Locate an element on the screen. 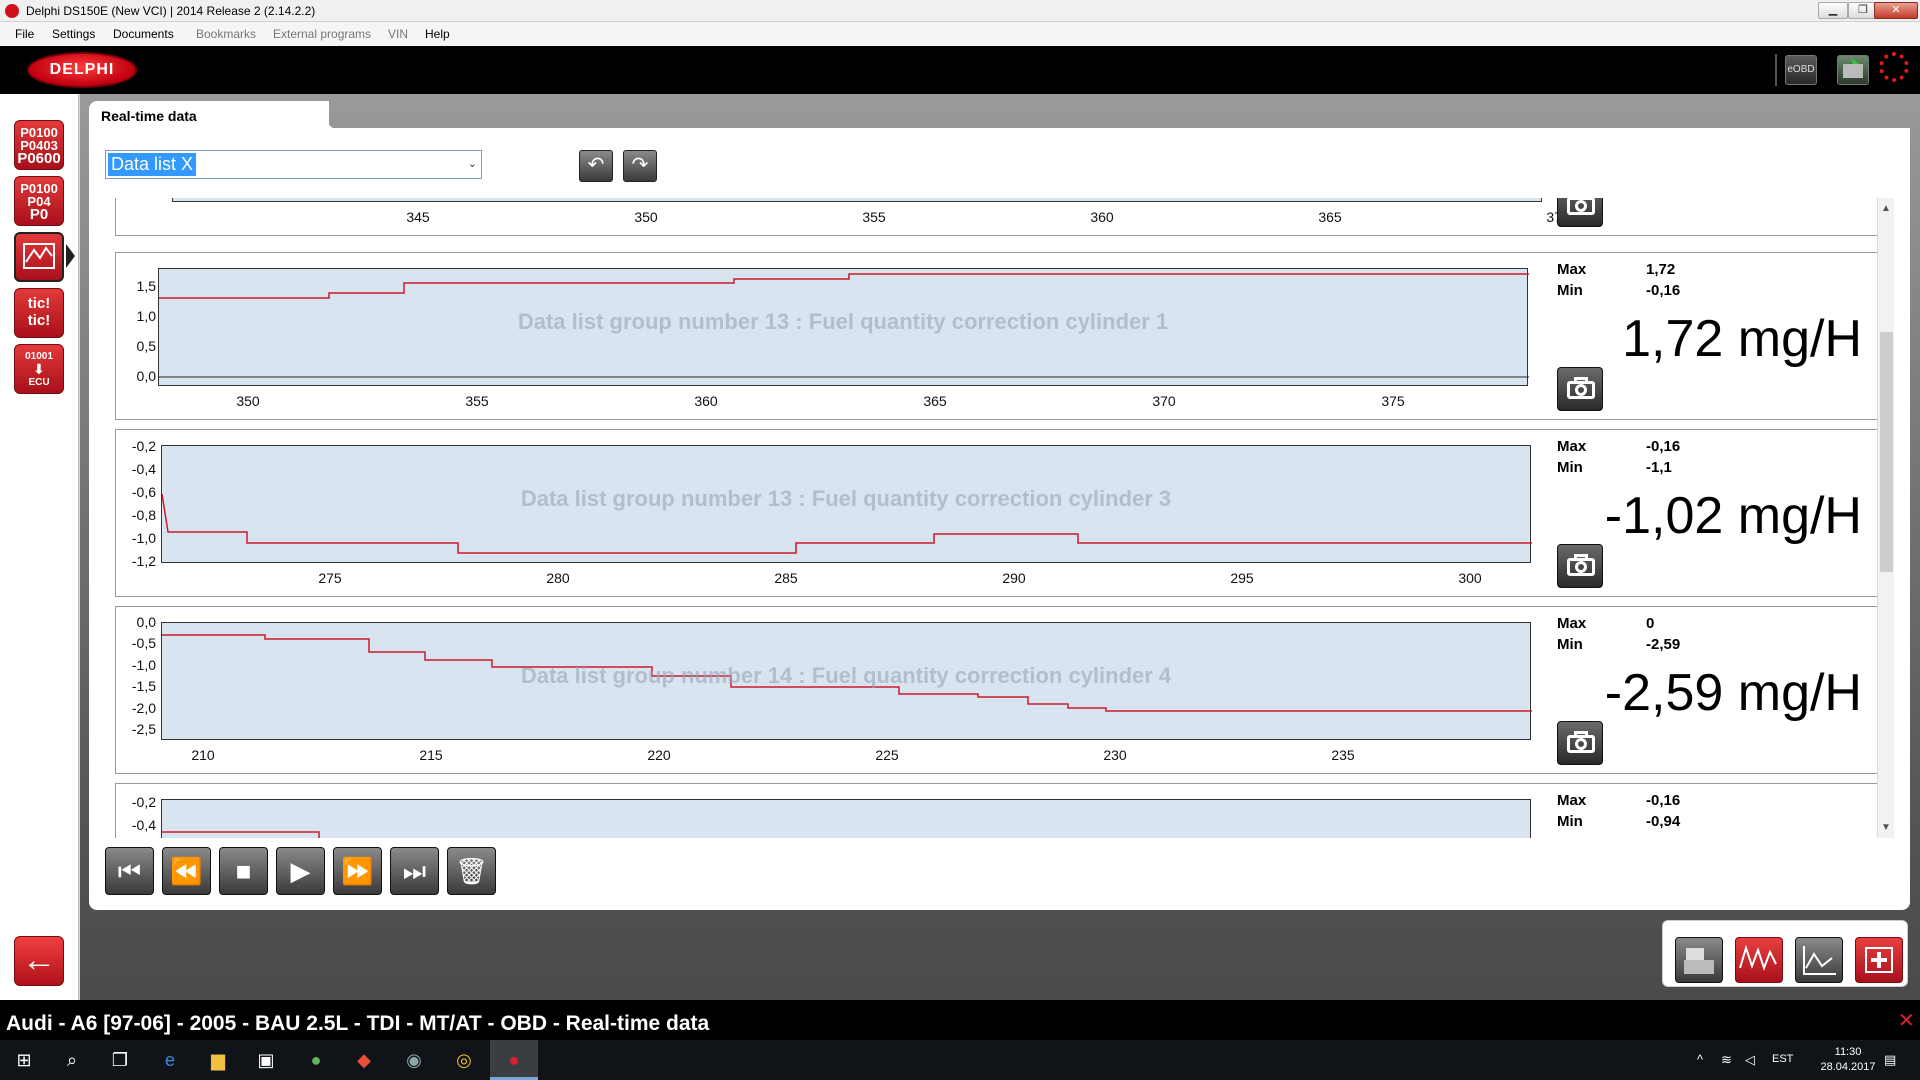  units-button is located at coordinates (1759, 960).